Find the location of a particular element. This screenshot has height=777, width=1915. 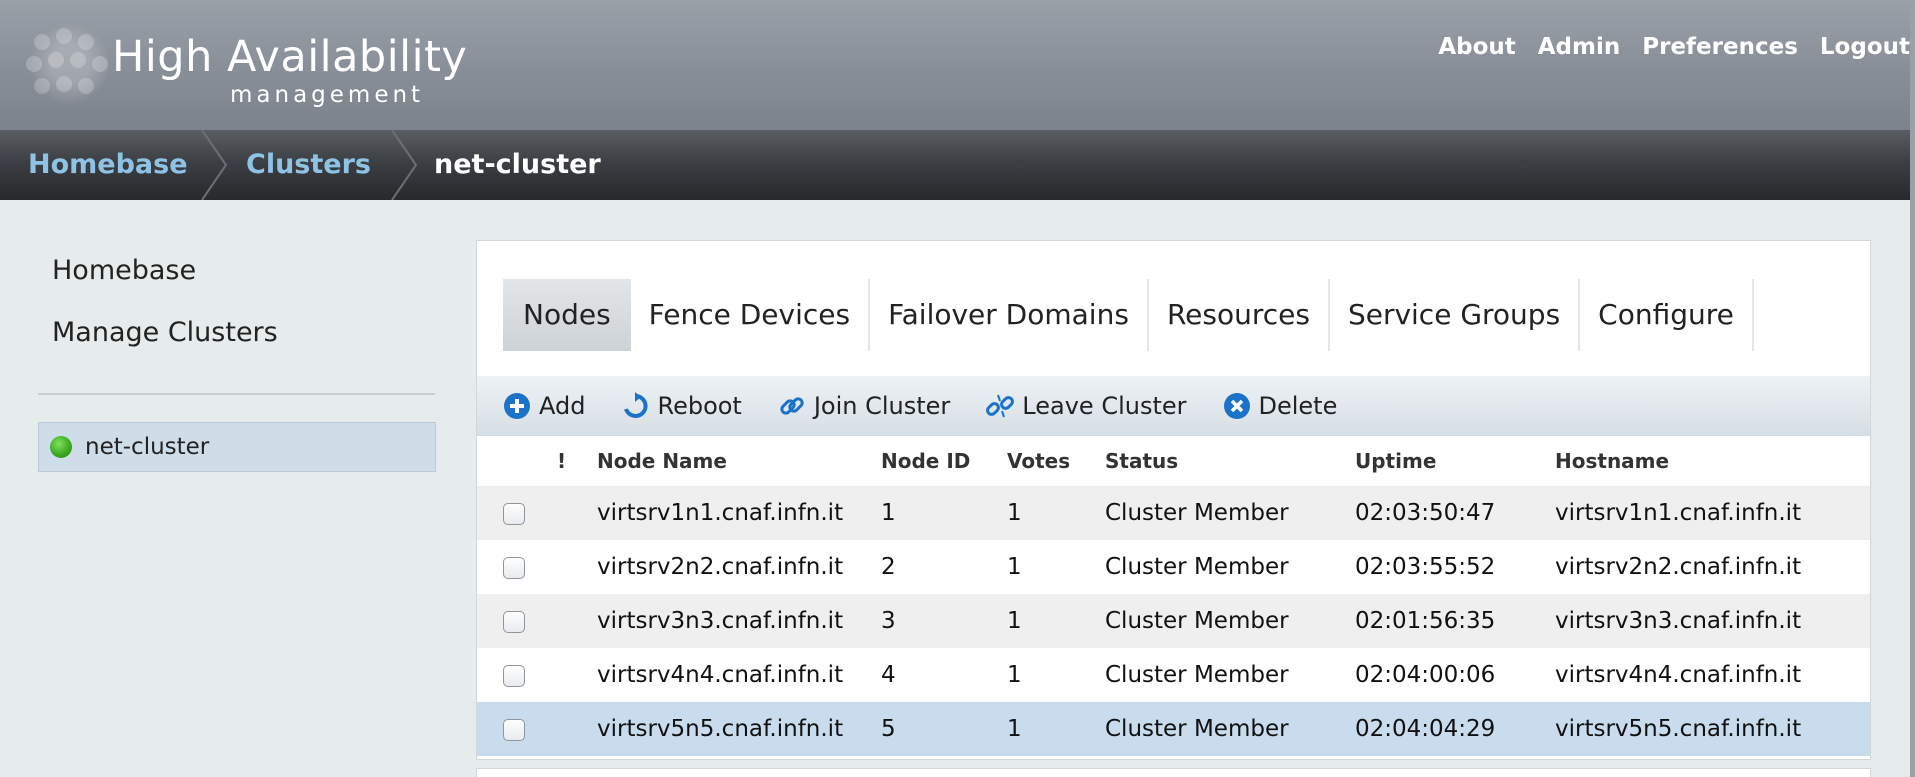

hostname-cell: virtsrv3n3.cnaf.infn.it is located at coordinates (1712, 621).